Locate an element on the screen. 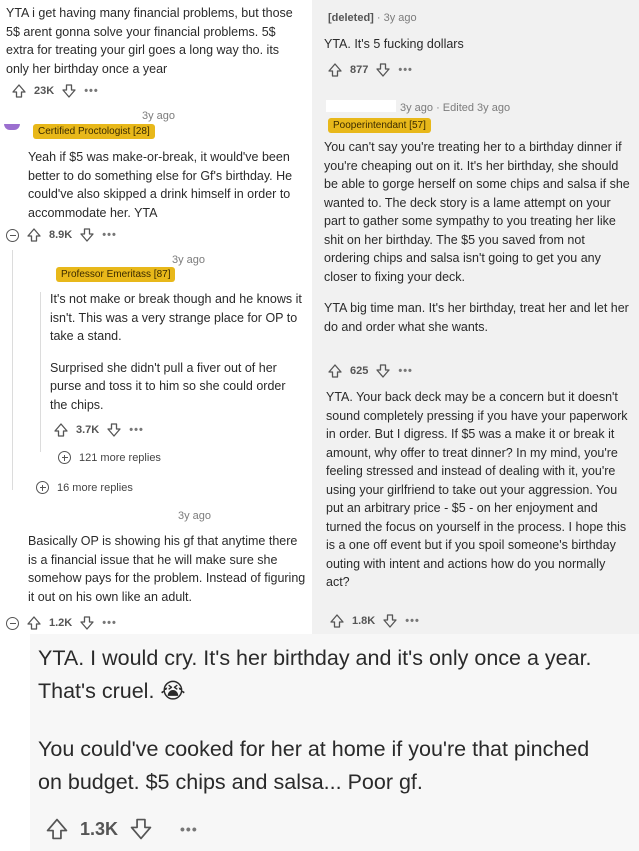  comment-age: 3y ago · Edited 3y ago is located at coordinates (455, 108).